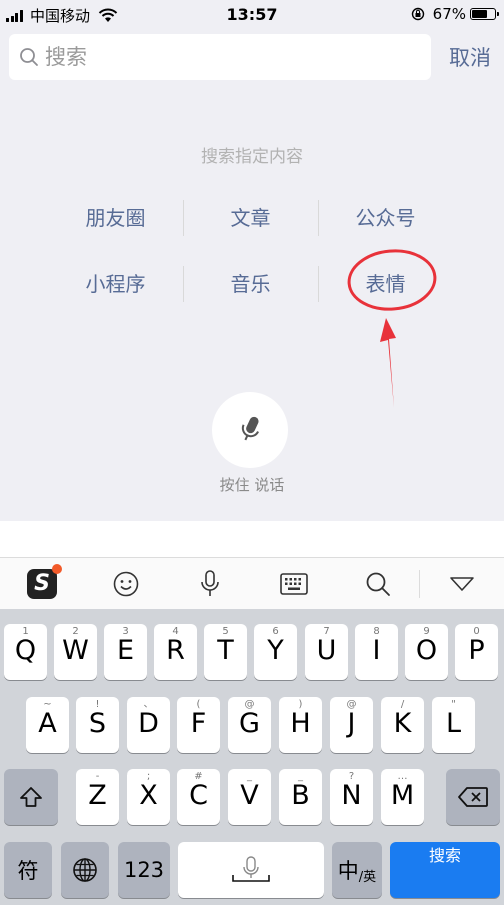 This screenshot has height=905, width=504. I want to click on key-a: ~ A, so click(47, 725).